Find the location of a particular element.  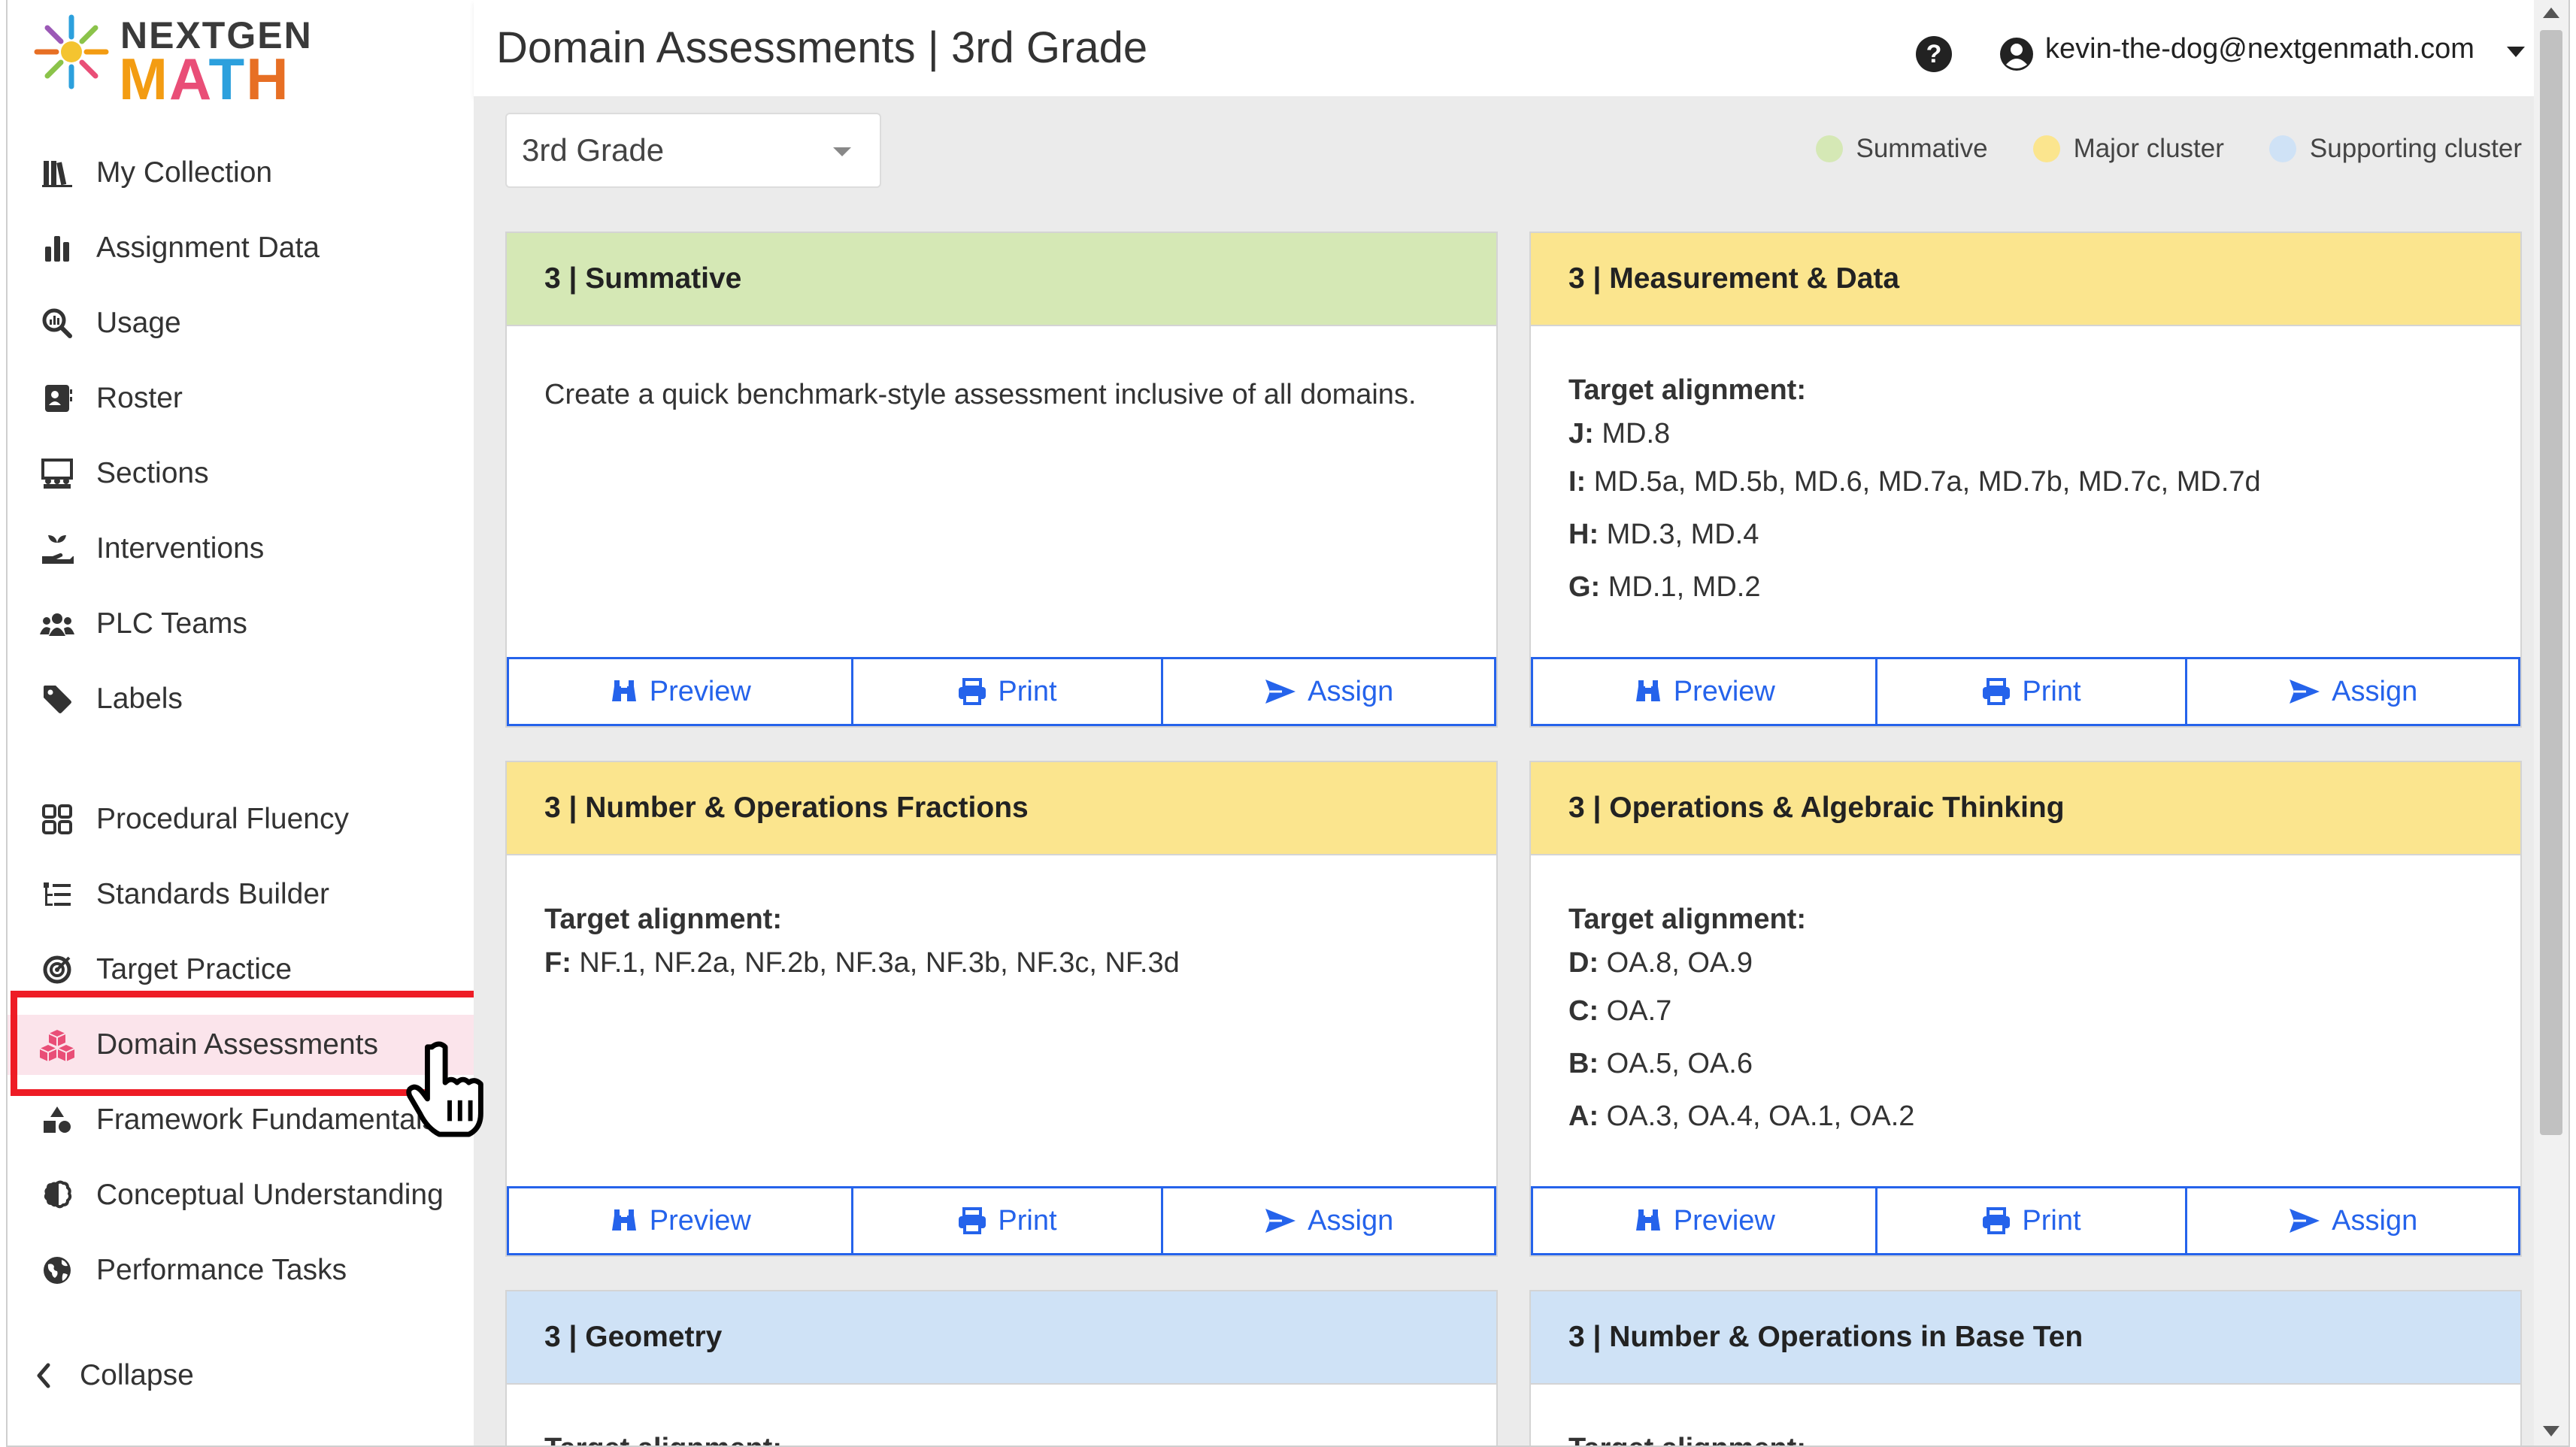

bar-chart-icon is located at coordinates (57, 249).